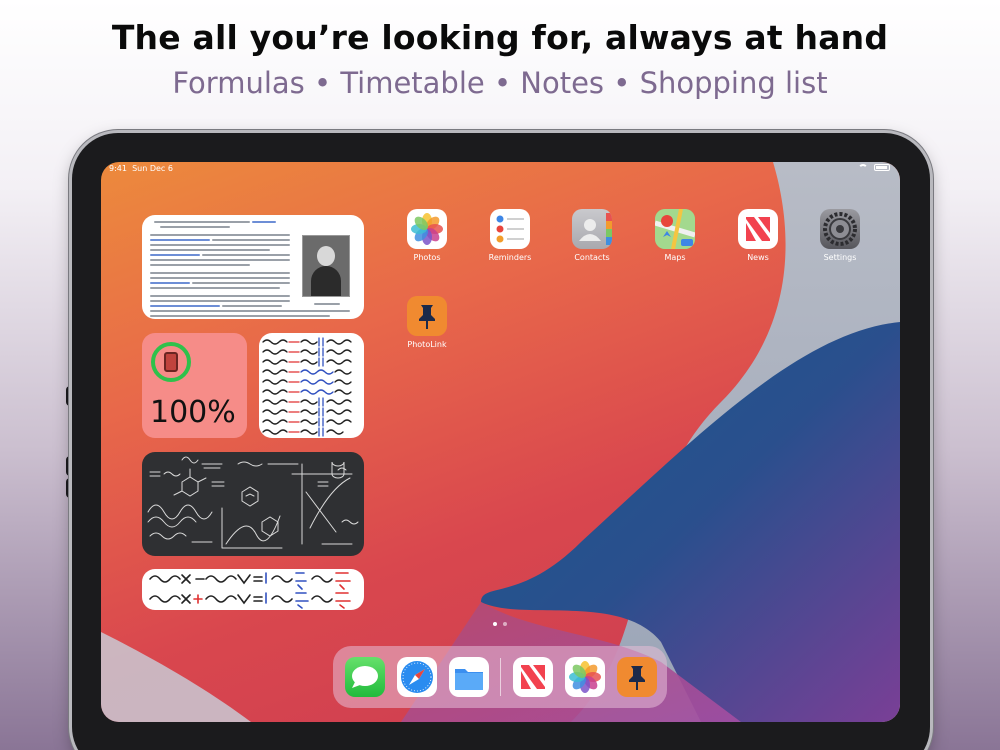 This screenshot has width=1000, height=750. I want to click on app-label: PhotoLink, so click(427, 344).